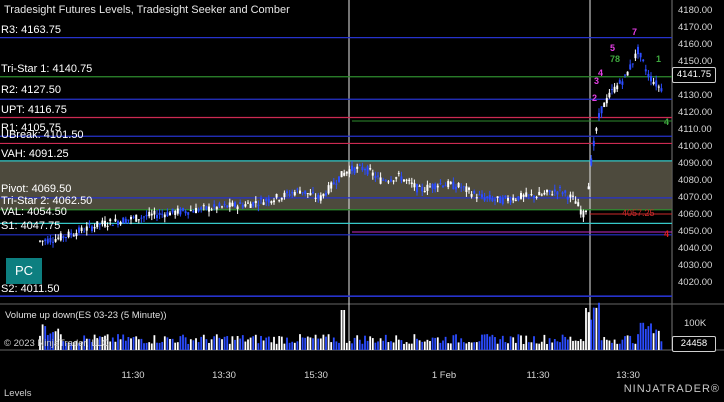  Describe the element at coordinates (56, 343) in the screenshot. I see `copyright-text: © 2023 NinjaTrader, LLC` at that location.